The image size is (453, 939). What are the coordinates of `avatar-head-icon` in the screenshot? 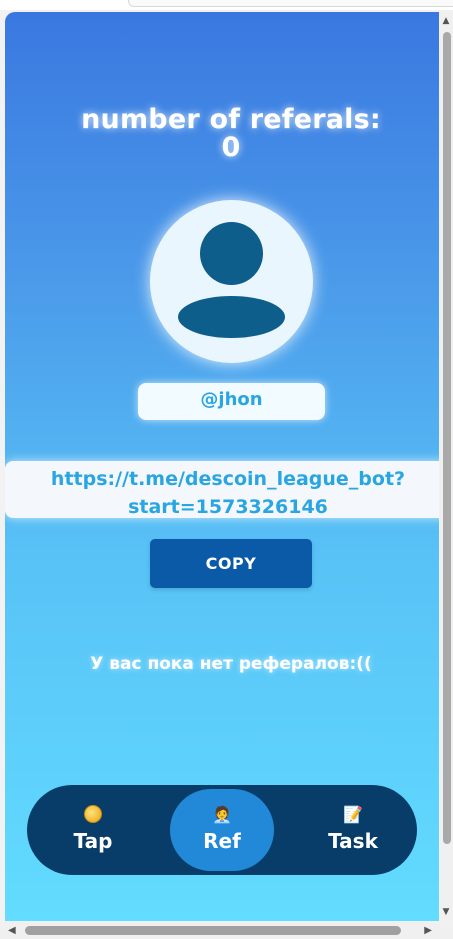 It's located at (231, 253).